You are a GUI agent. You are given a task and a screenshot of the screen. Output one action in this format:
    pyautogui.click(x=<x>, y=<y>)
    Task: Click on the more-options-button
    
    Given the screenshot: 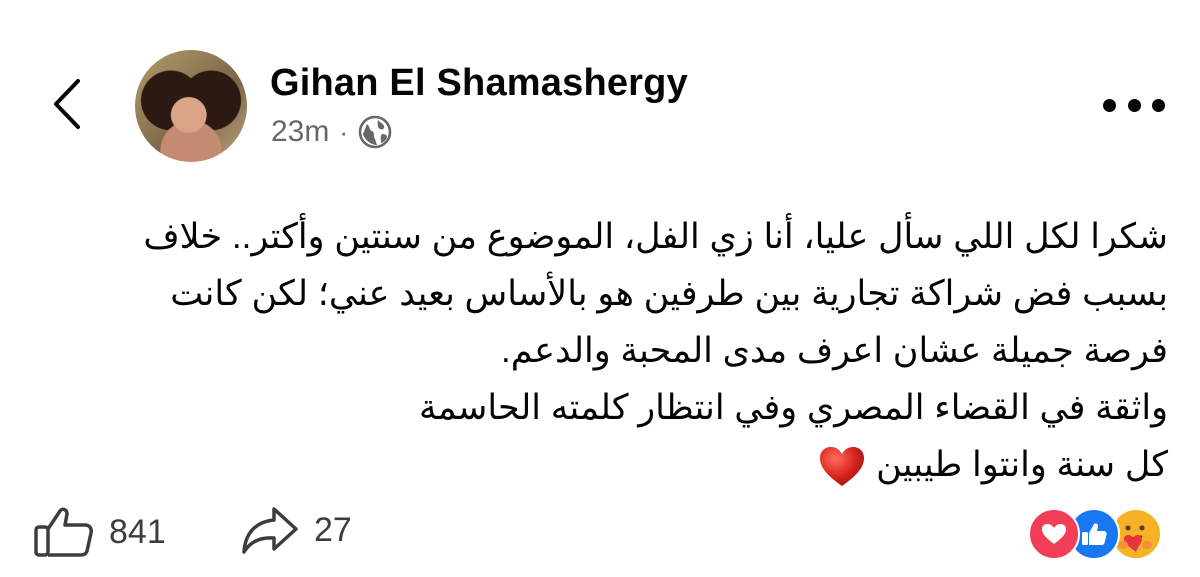 What is the action you would take?
    pyautogui.click(x=1134, y=105)
    